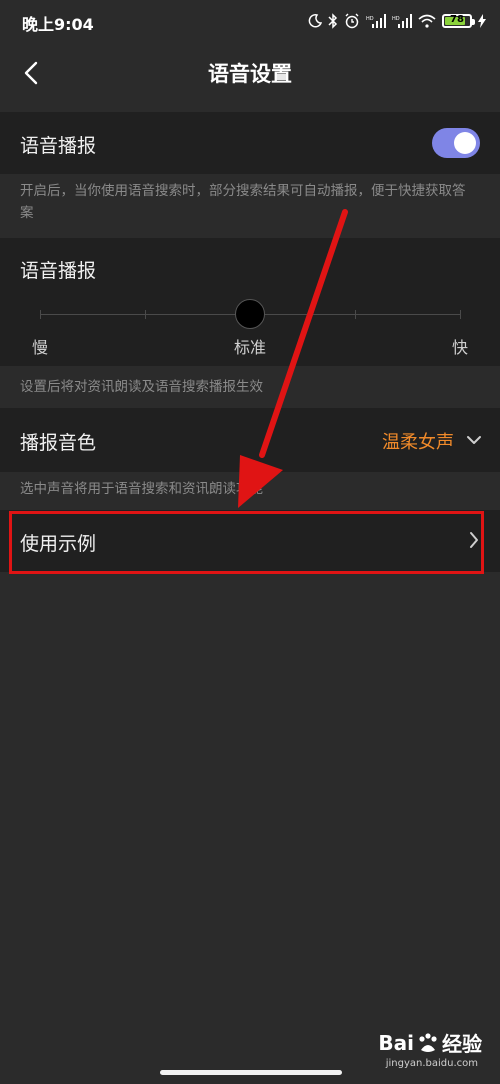 This screenshot has width=500, height=1084. Describe the element at coordinates (402, 21) in the screenshot. I see `signal-icon-2: HD` at that location.